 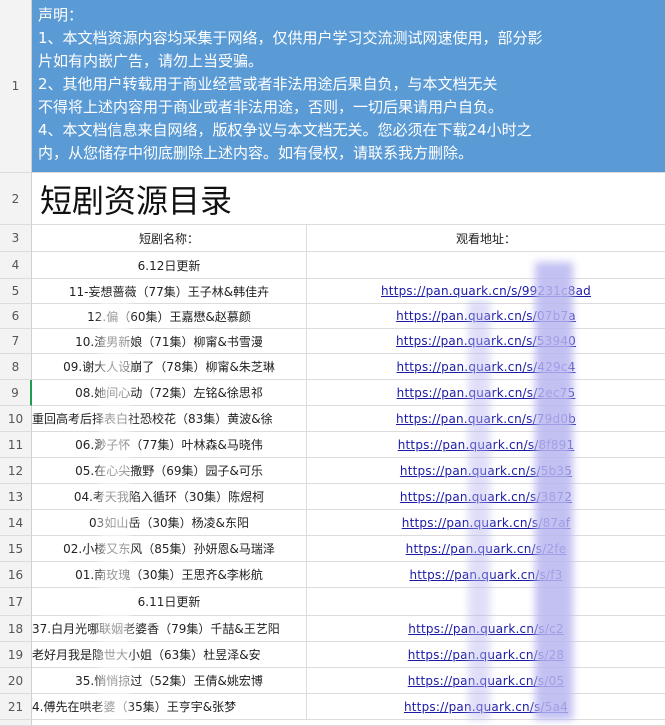 What do you see at coordinates (16, 238) in the screenshot?
I see `row-header: 3` at bounding box center [16, 238].